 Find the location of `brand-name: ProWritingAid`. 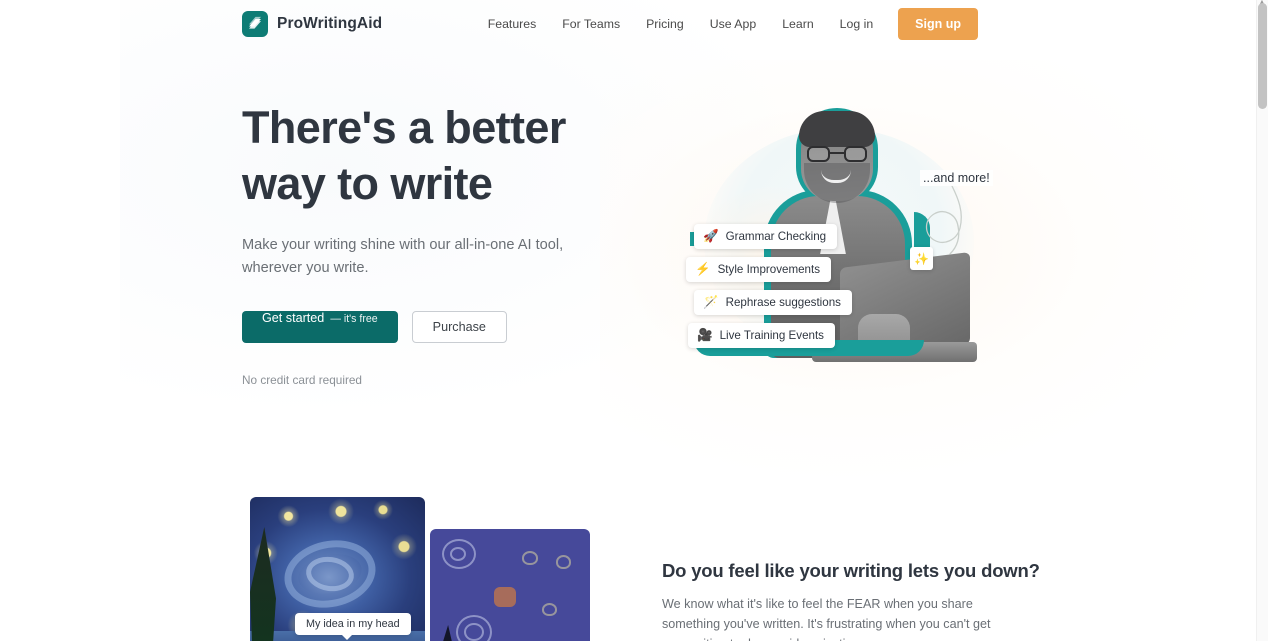

brand-name: ProWritingAid is located at coordinates (330, 23).